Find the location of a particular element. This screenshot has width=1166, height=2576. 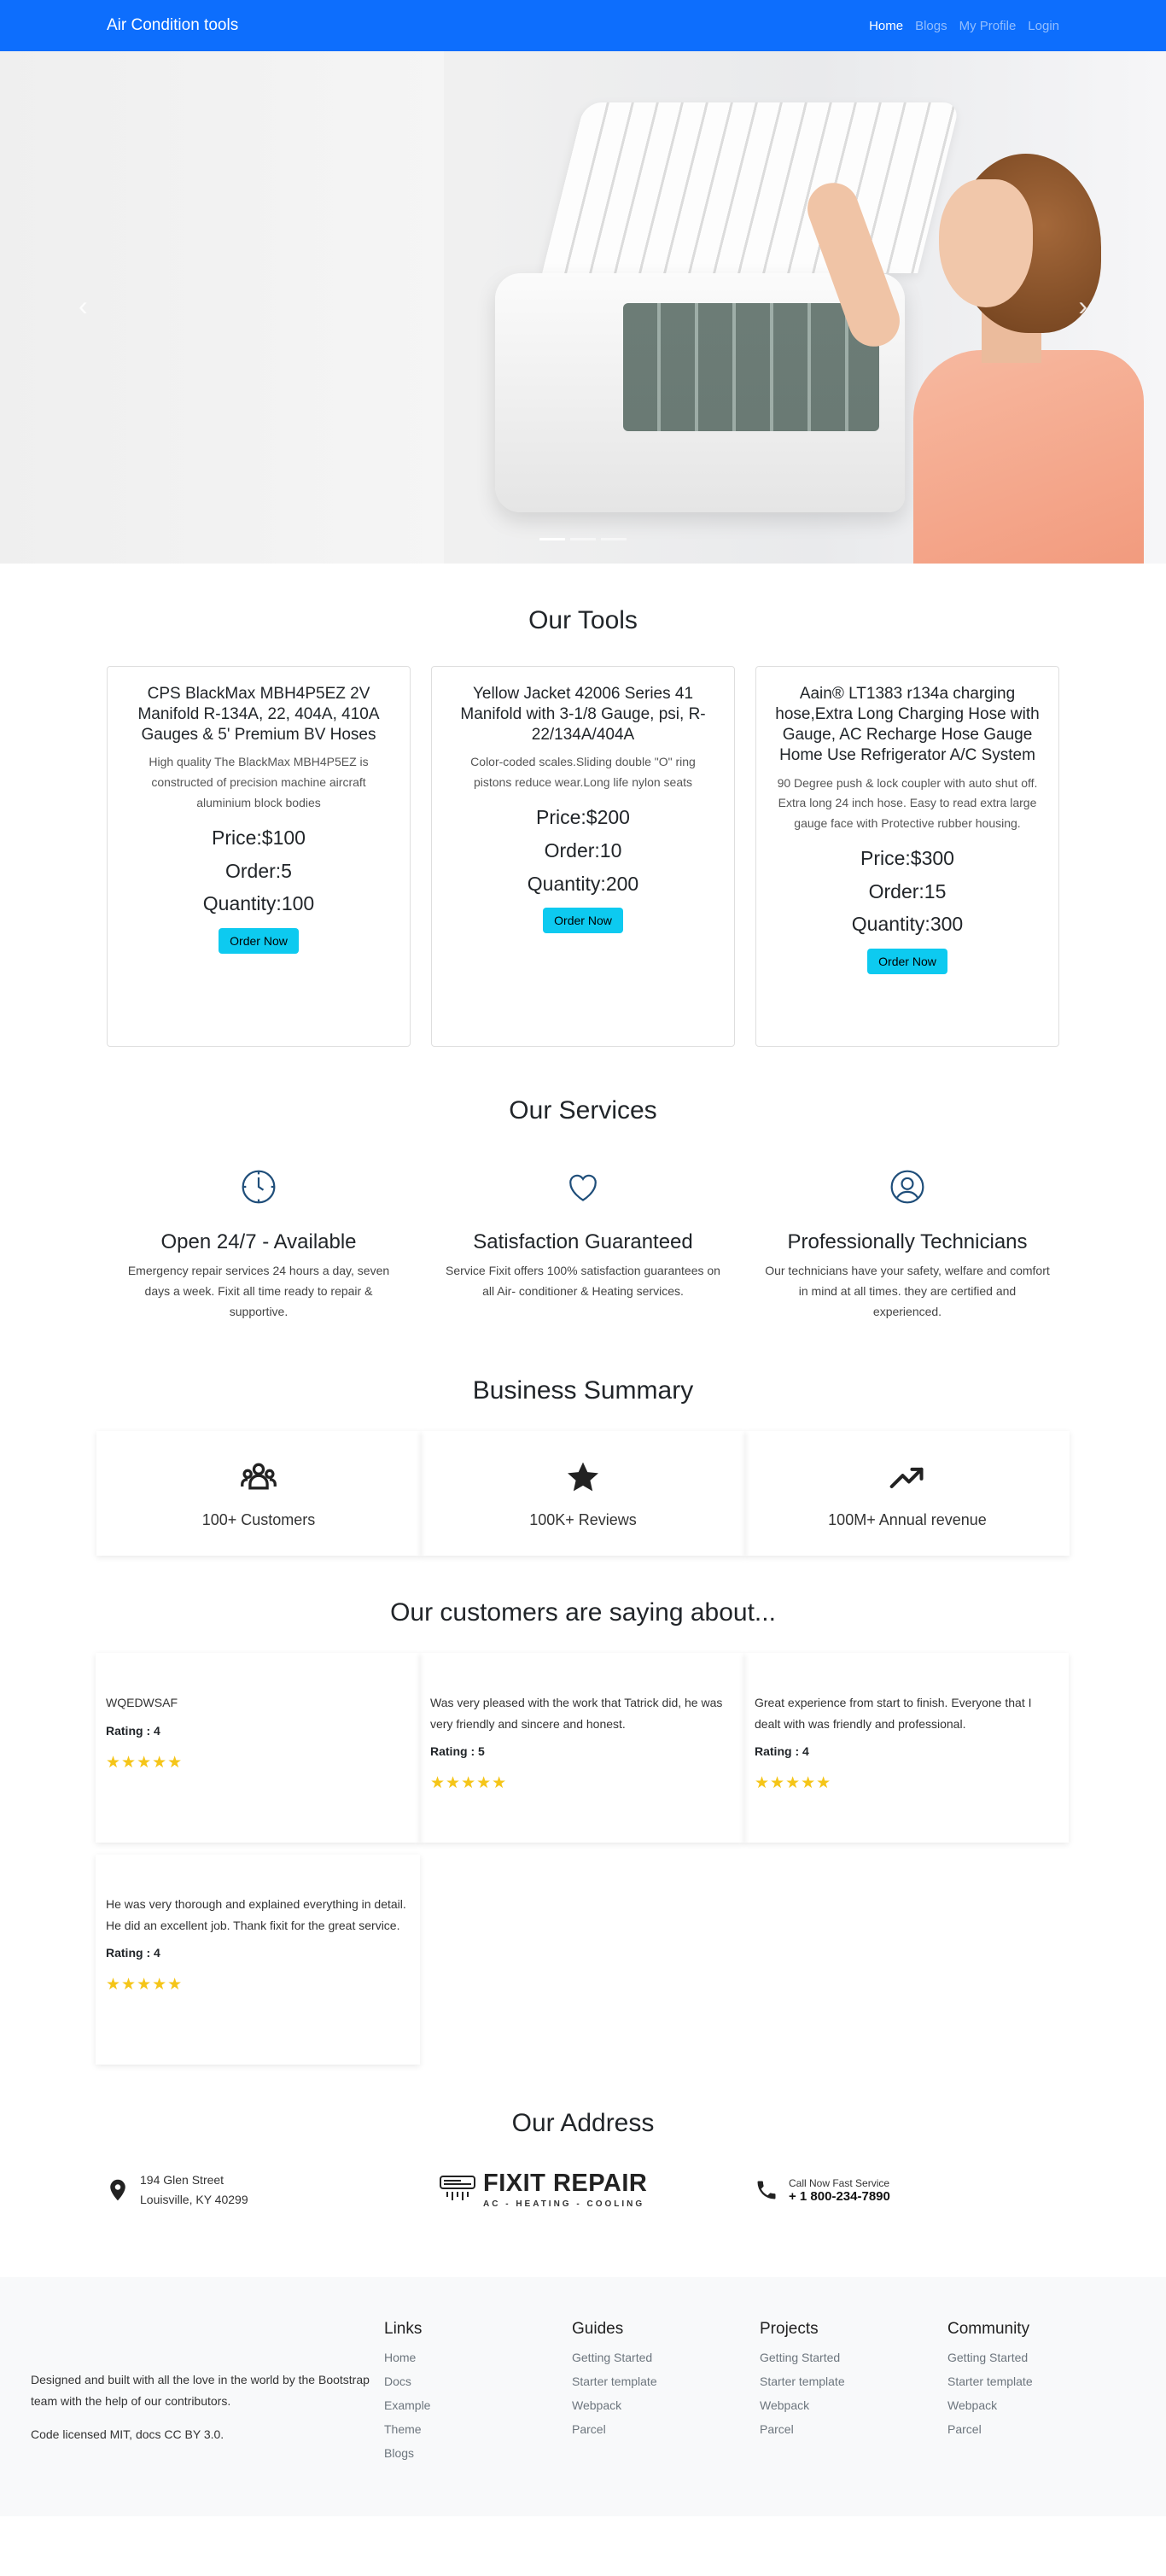

nav-login: Login is located at coordinates (1043, 26).